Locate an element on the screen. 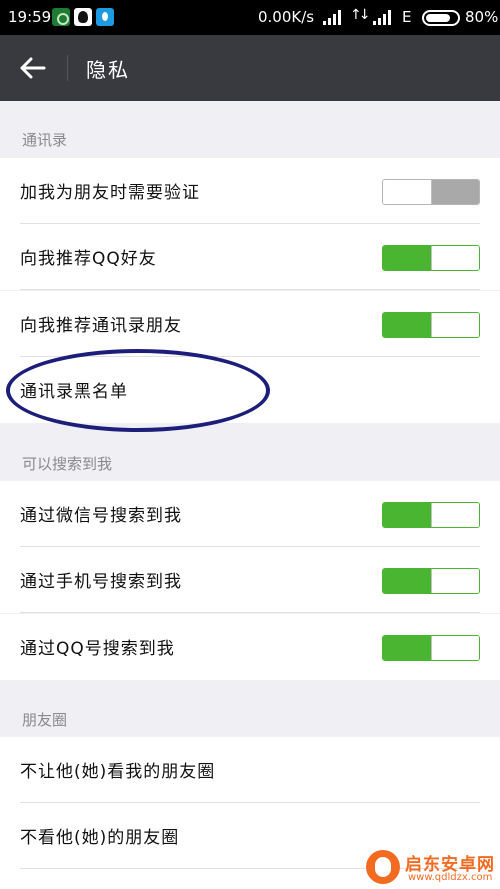 Image resolution: width=500 pixels, height=889 pixels. setting-row-recommend-contacts: 向我推荐通讯录朋友 is located at coordinates (250, 324).